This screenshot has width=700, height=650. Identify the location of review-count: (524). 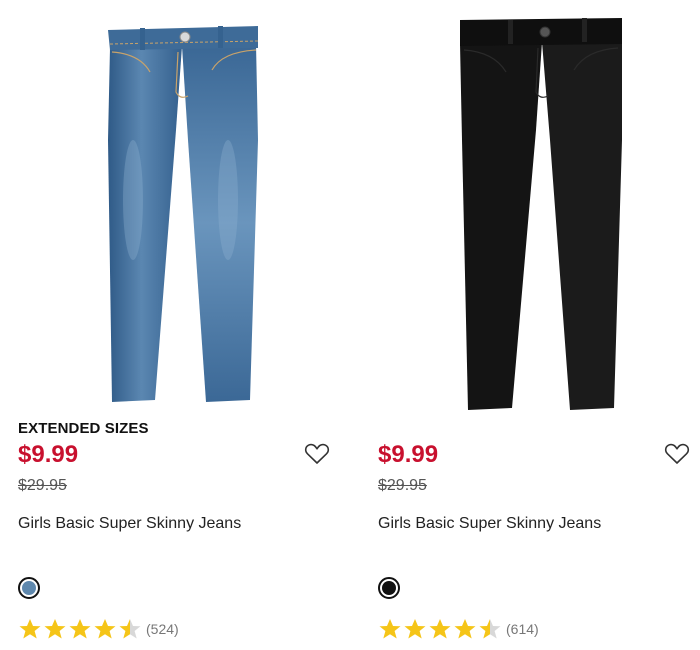
(162, 629).